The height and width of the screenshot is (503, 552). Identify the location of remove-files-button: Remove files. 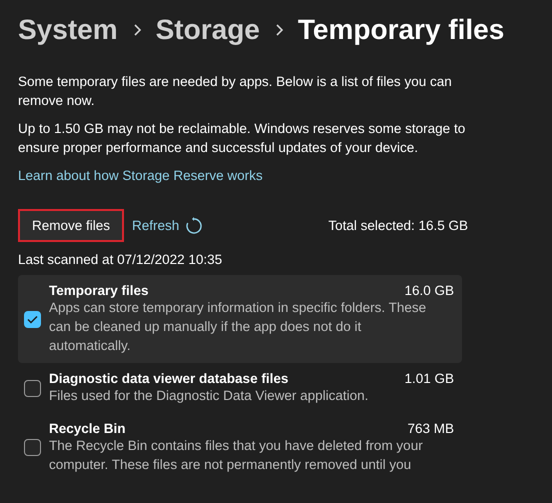
(71, 225).